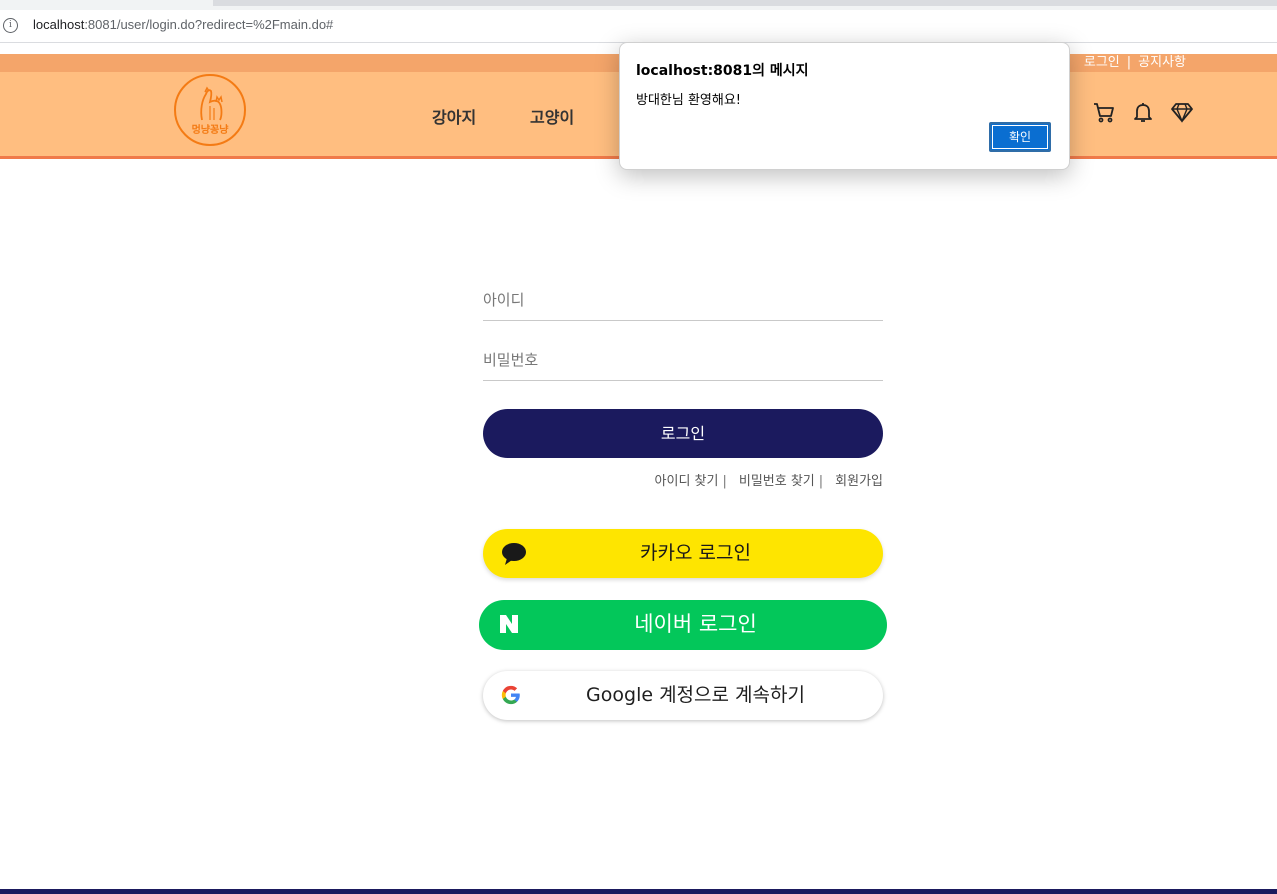  I want to click on find-id-link: 아이디 찾기, so click(687, 481).